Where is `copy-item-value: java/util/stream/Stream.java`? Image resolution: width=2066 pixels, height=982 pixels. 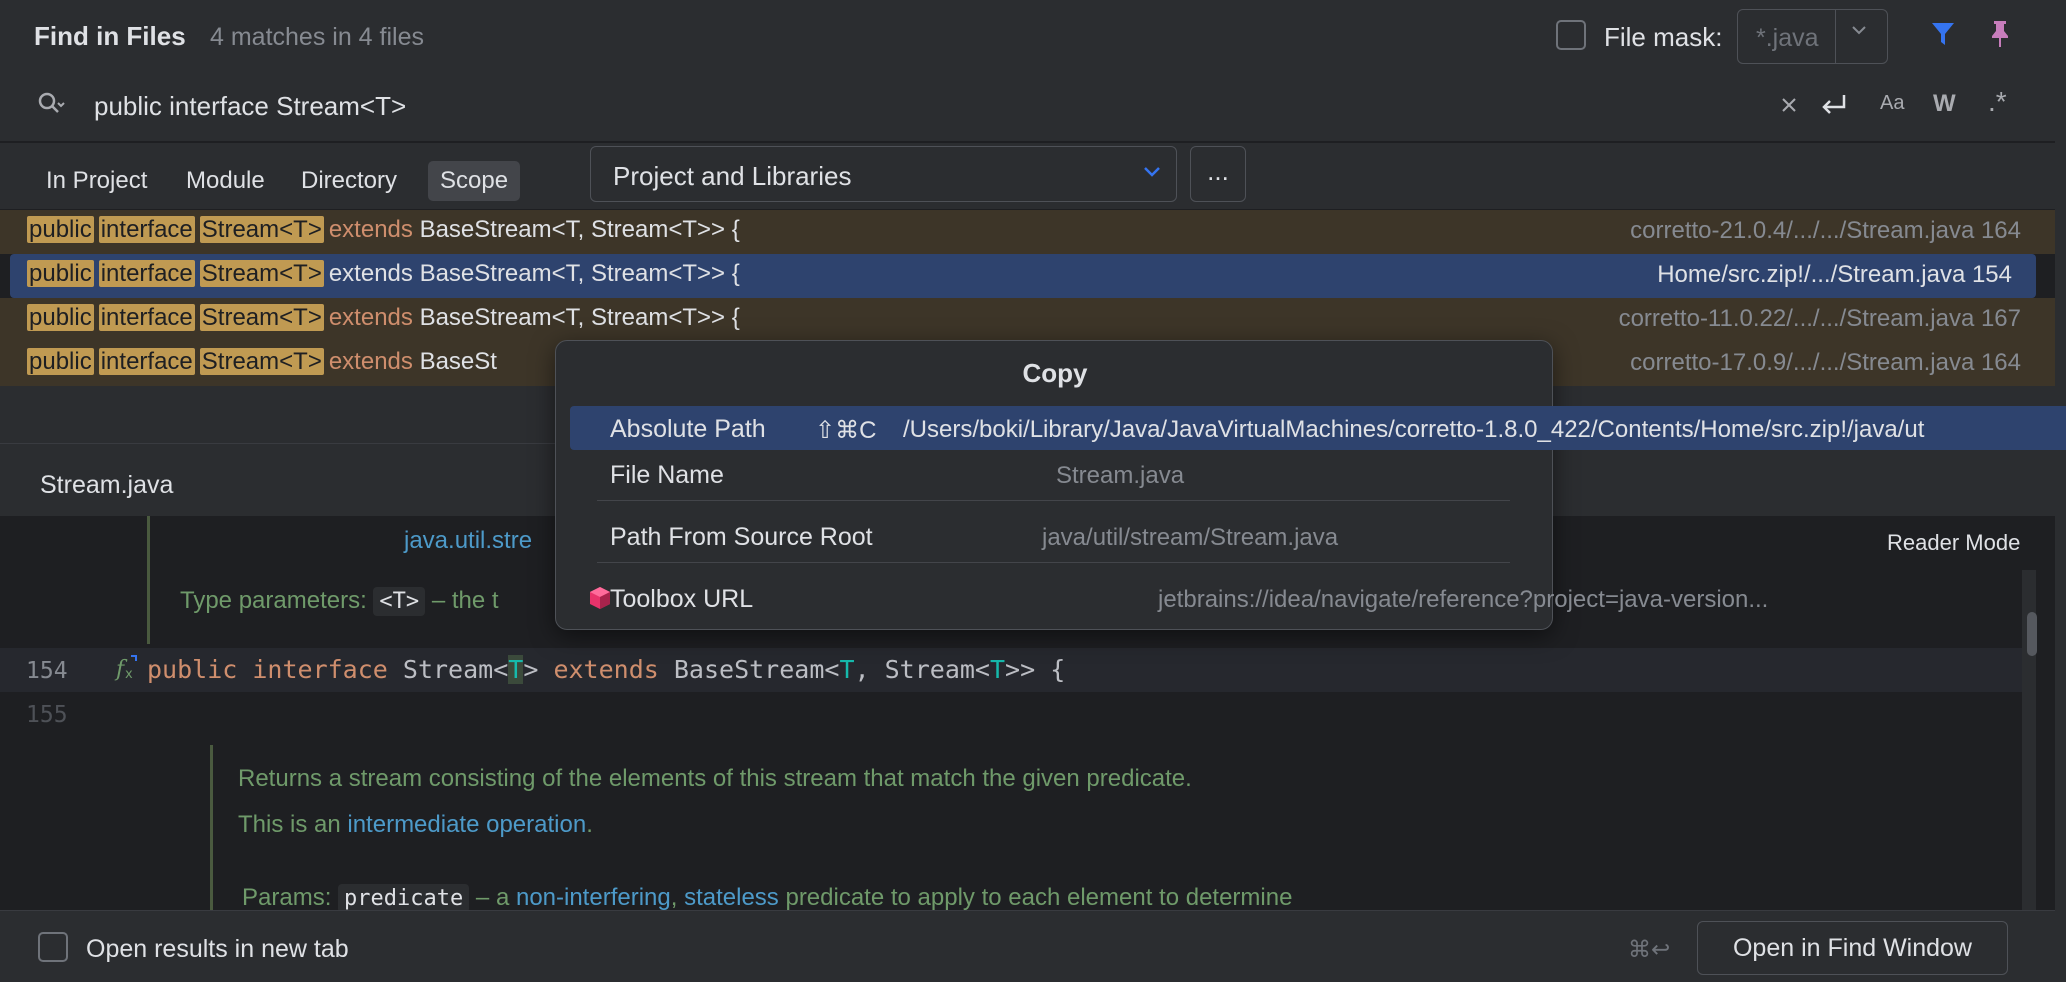 copy-item-value: java/util/stream/Stream.java is located at coordinates (1190, 537).